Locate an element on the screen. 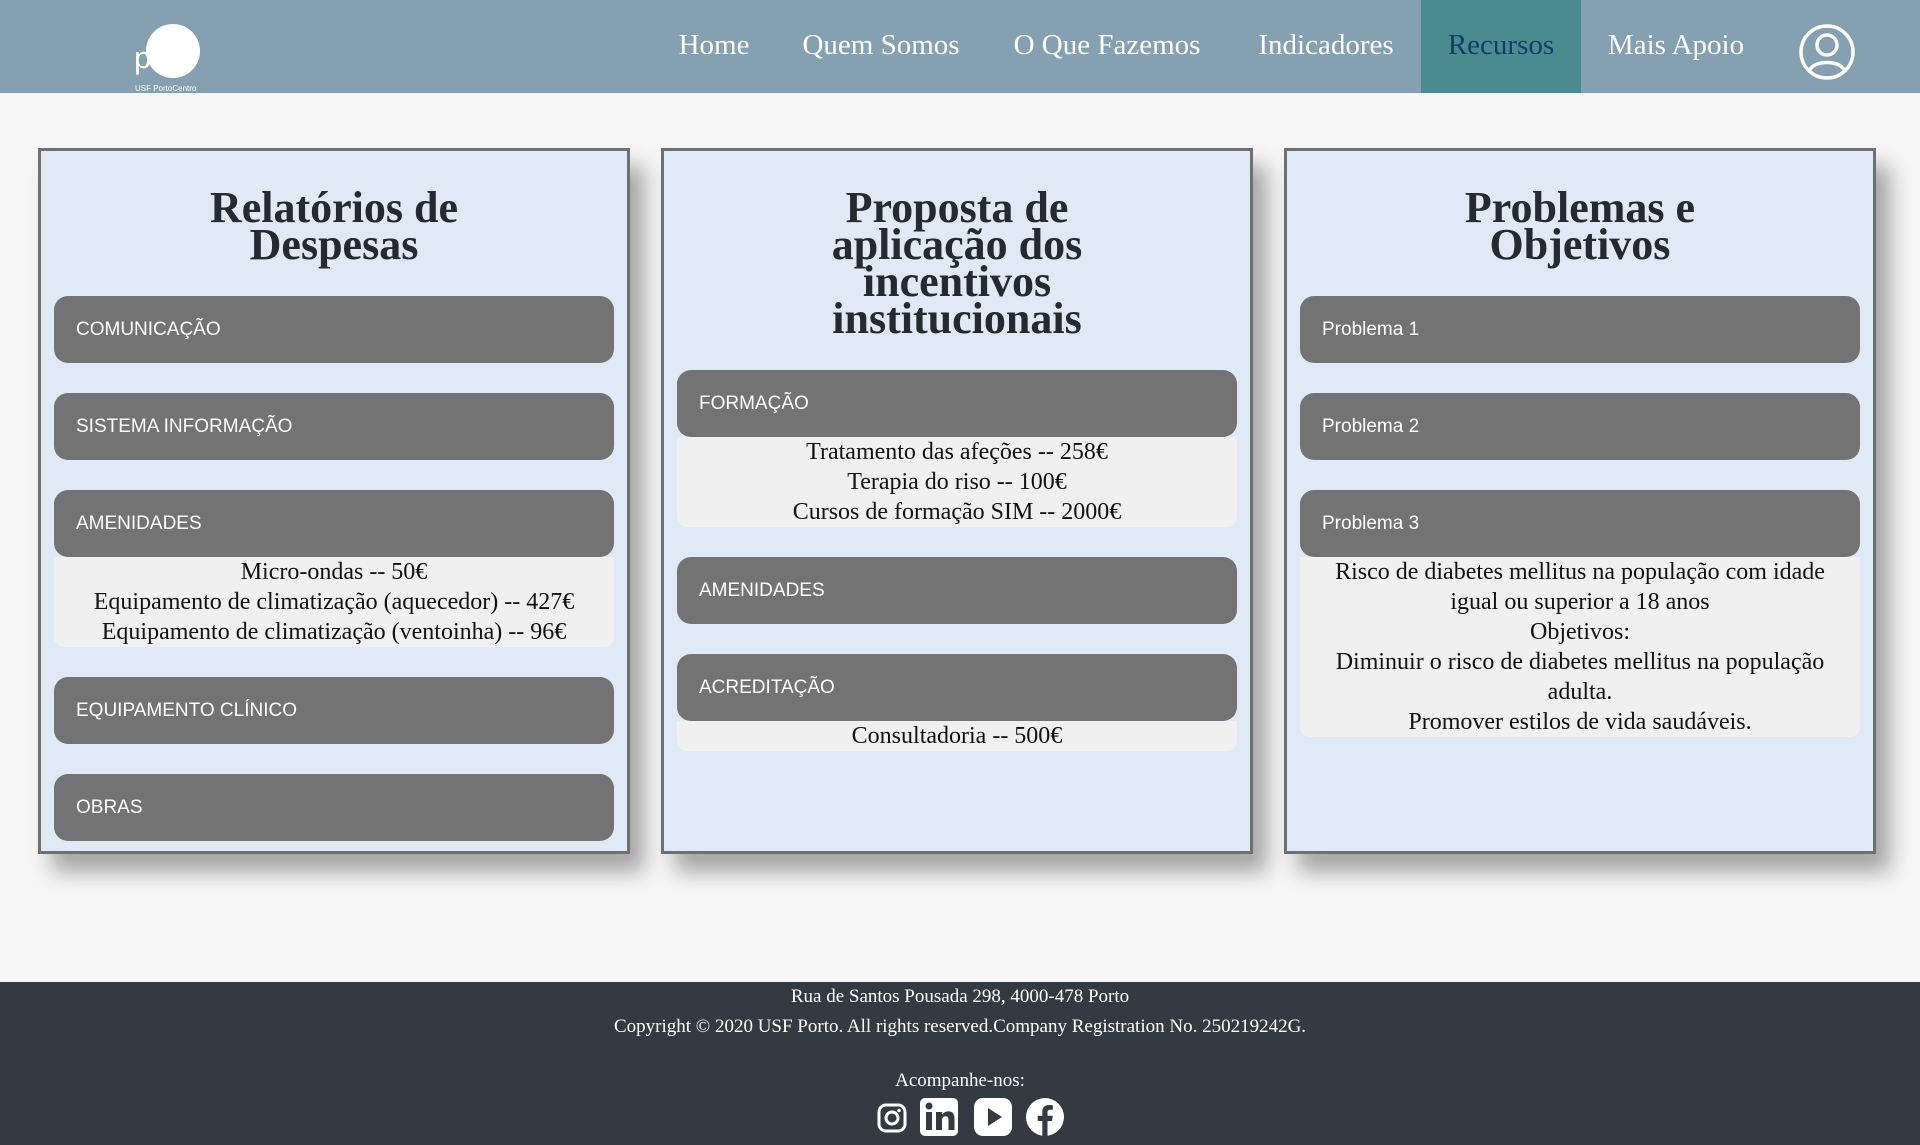 The image size is (1920, 1145). detail-line: Consultadoria -- 500€ is located at coordinates (957, 736).